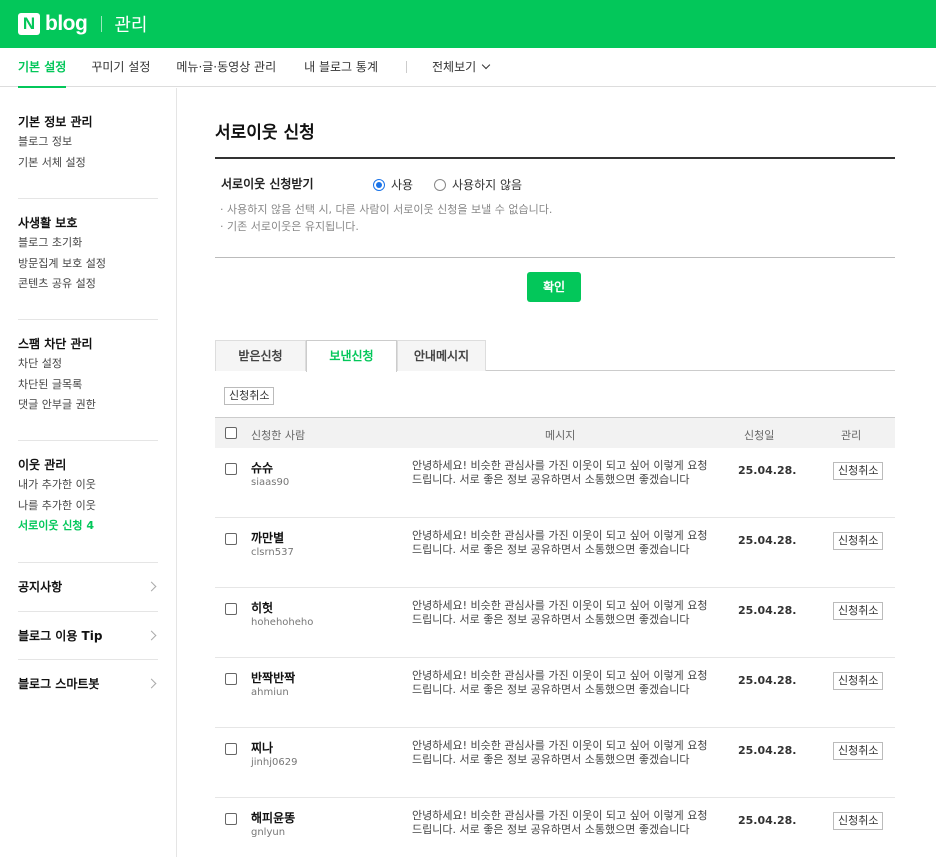 The width and height of the screenshot is (936, 857). I want to click on row-user-id: gnlyun, so click(268, 832).